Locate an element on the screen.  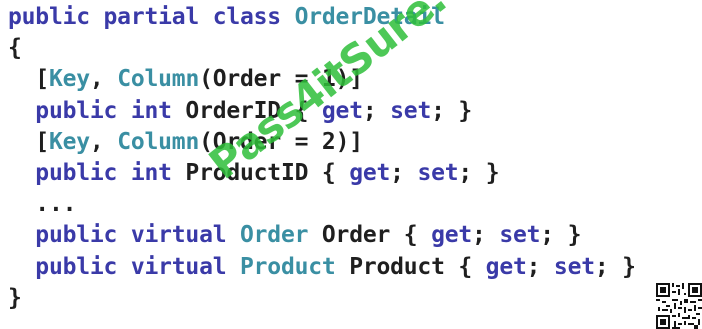
code-token: Product is located at coordinates (288, 266).